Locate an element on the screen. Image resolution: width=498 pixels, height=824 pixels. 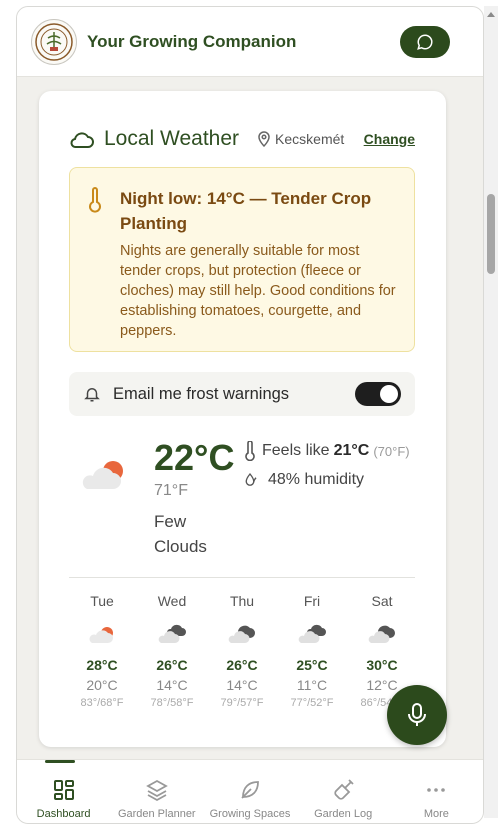
forecast-day: Fri 25°C 11°C 77°/52°F is located at coordinates (312, 654).